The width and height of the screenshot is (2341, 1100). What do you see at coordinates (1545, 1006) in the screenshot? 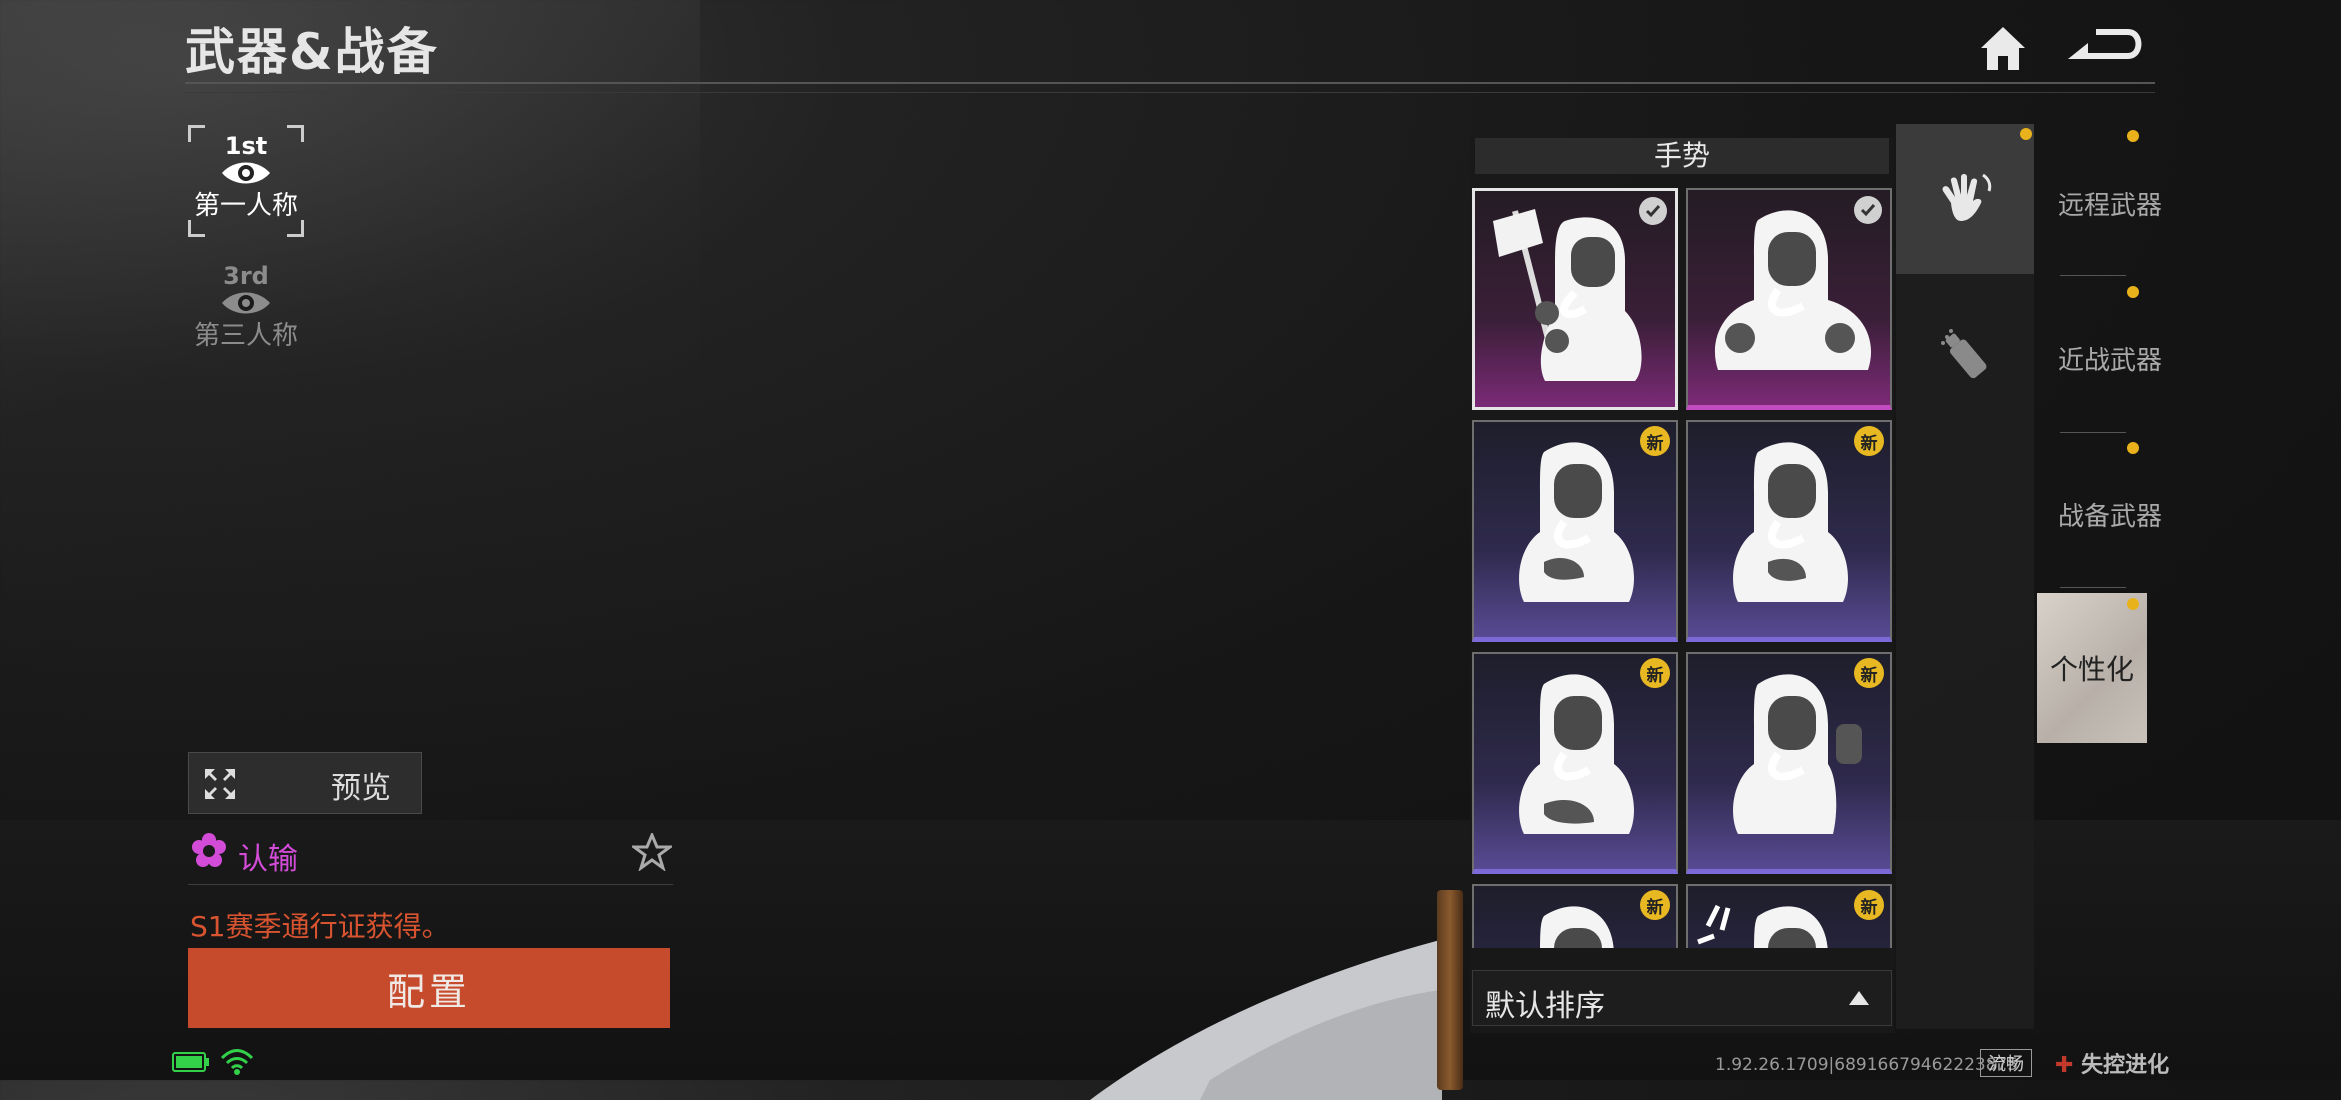
I see `sort-label: 默认排序` at bounding box center [1545, 1006].